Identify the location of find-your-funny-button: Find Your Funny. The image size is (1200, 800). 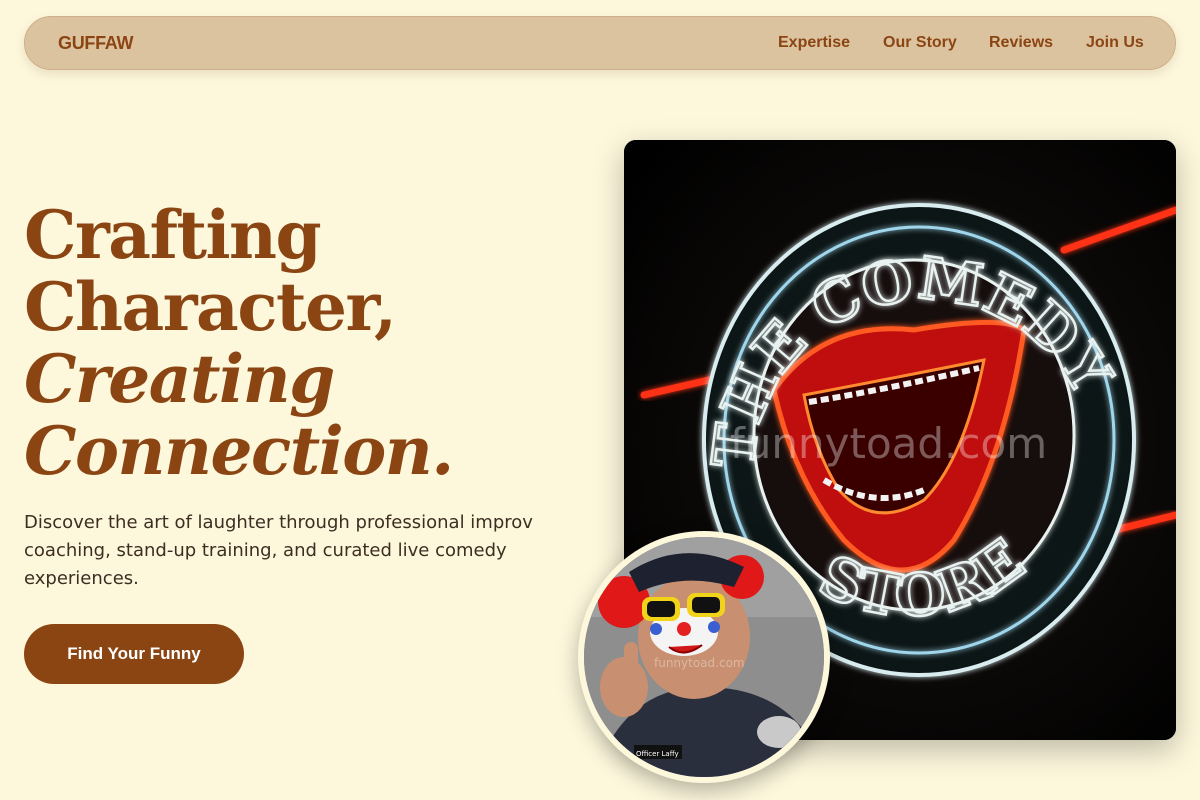
(134, 654).